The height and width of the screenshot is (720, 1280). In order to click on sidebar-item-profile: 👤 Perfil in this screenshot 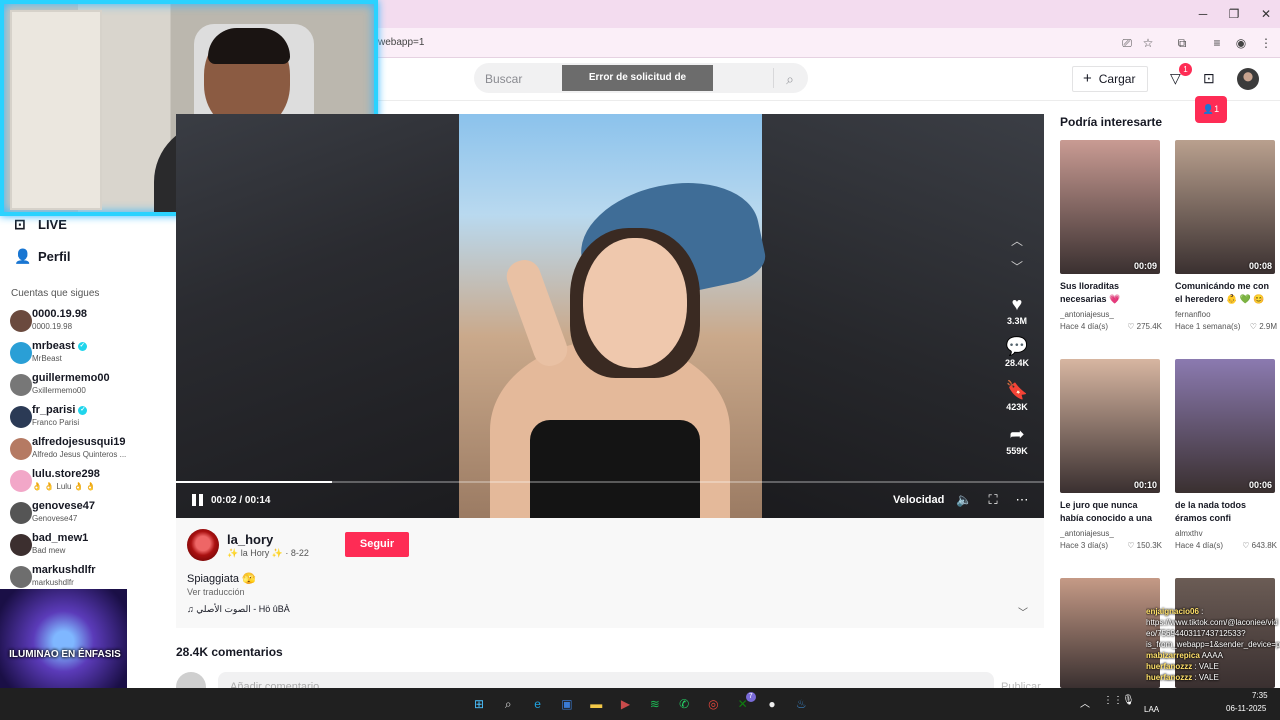, I will do `click(42, 256)`.